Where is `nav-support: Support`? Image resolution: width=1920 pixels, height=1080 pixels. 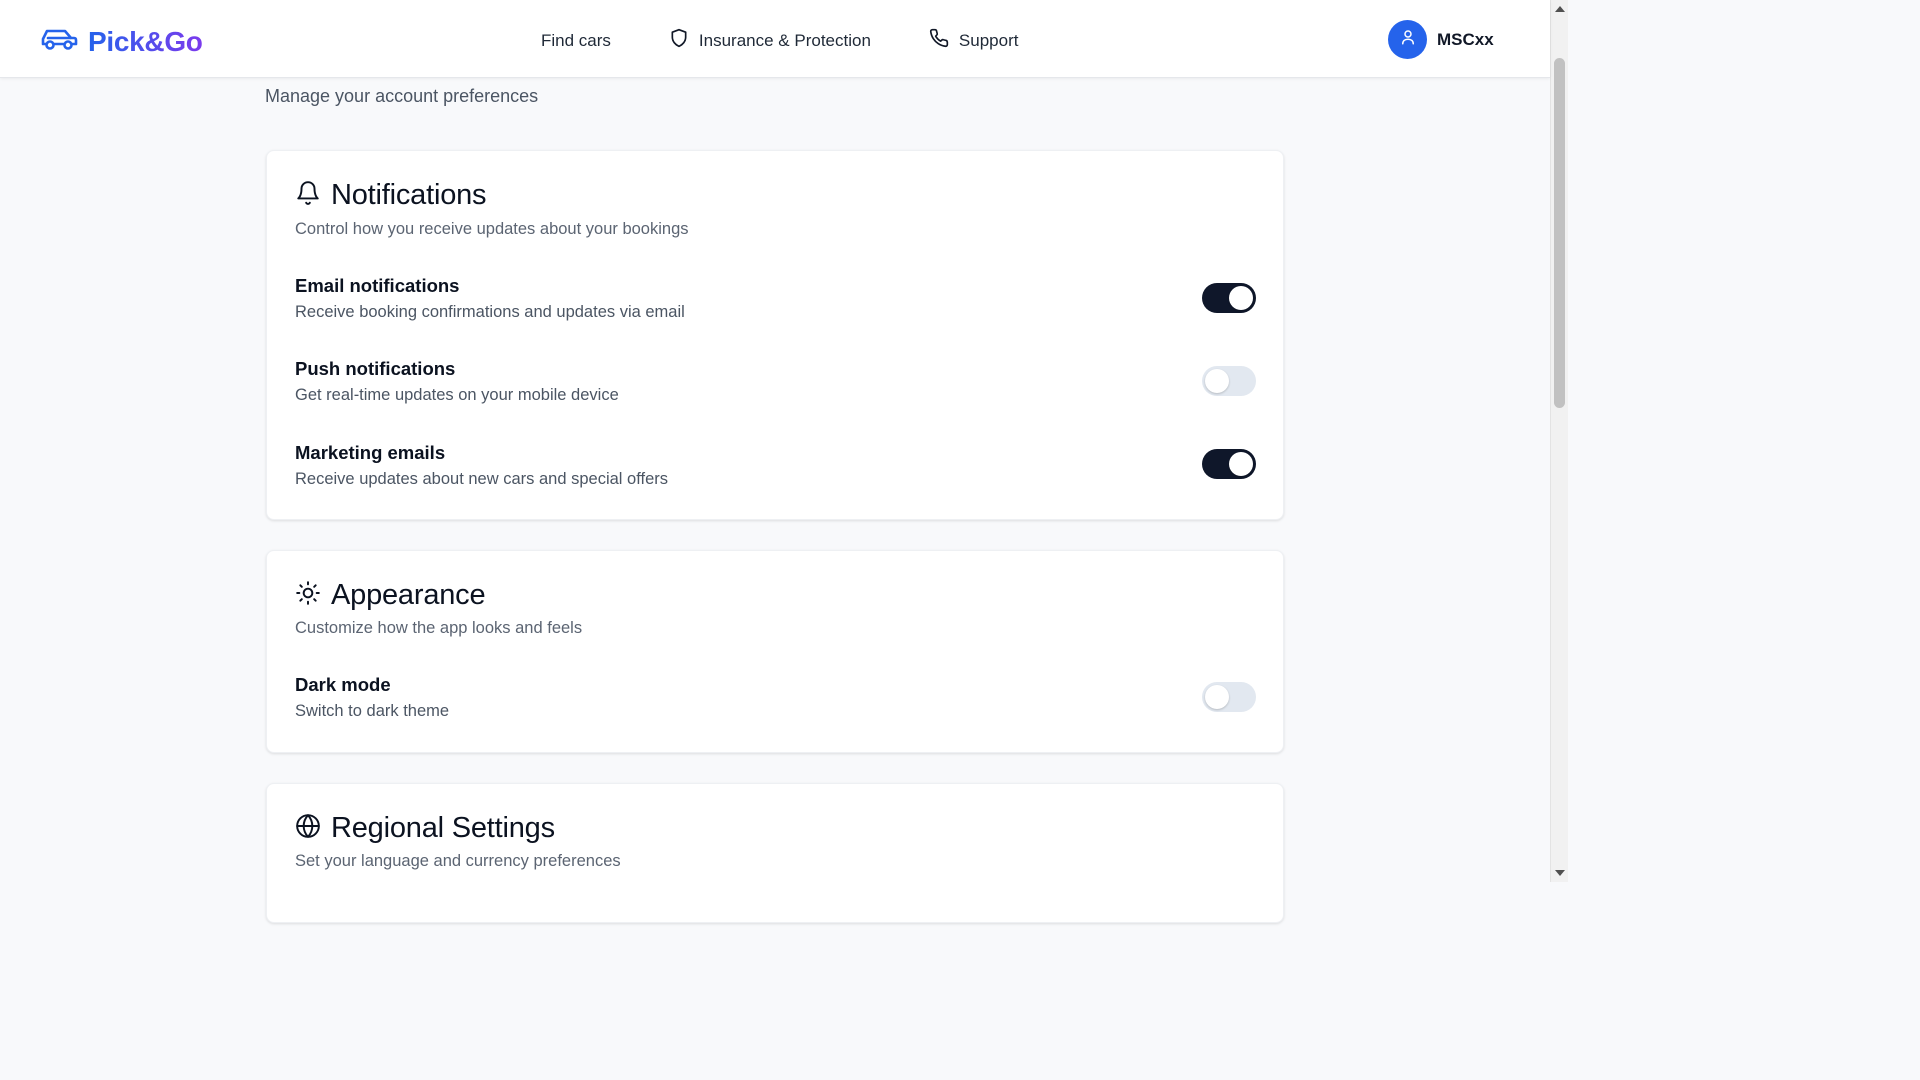
nav-support: Support is located at coordinates (974, 40).